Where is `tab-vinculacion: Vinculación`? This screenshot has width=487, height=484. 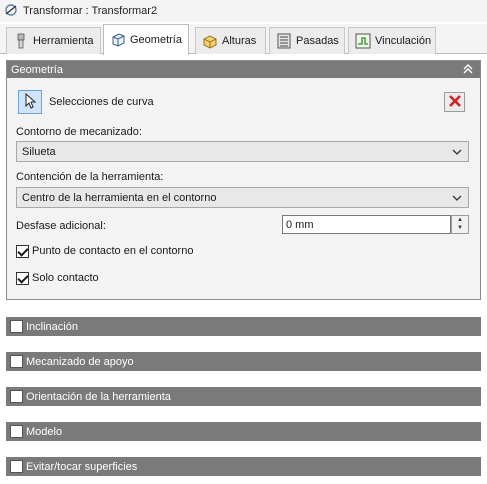
tab-vinculacion: Vinculación is located at coordinates (392, 40).